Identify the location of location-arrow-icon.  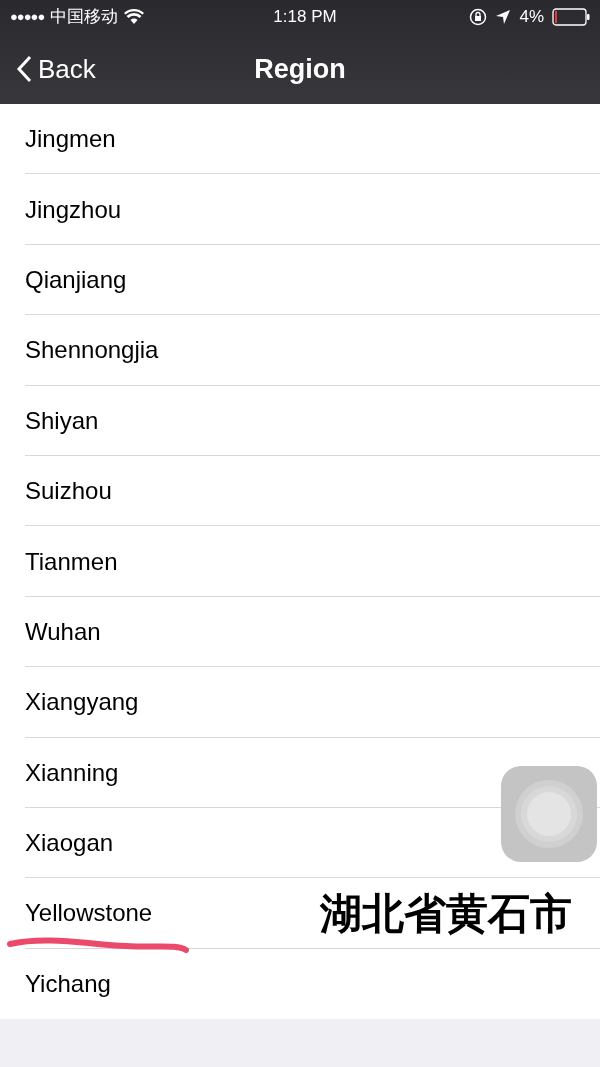
(503, 17).